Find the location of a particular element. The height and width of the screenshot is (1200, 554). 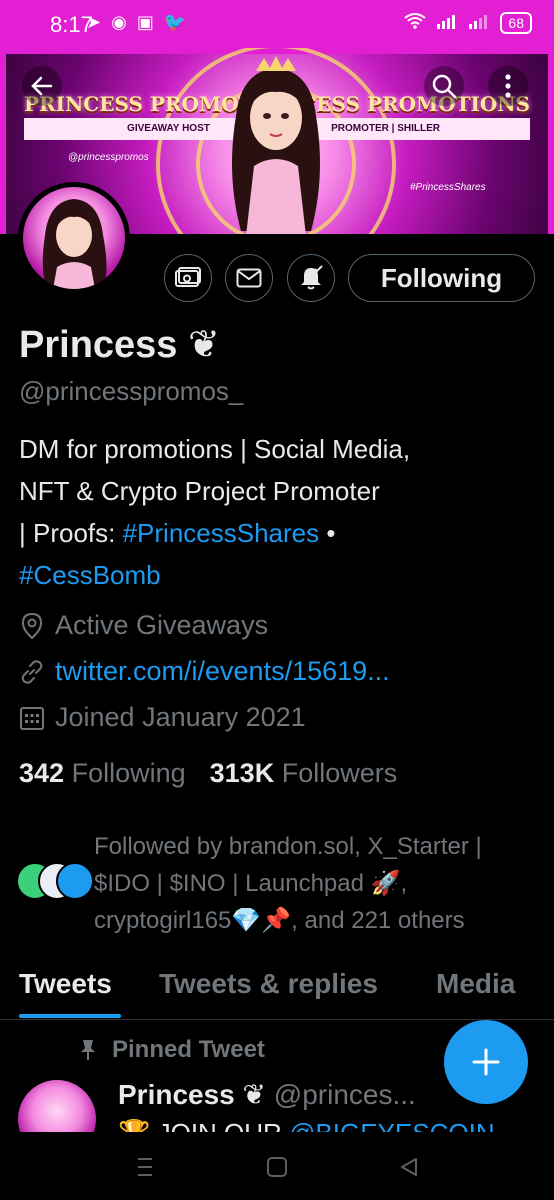

bio-line-2: NFT & Crypto Project Promoter is located at coordinates (199, 491).